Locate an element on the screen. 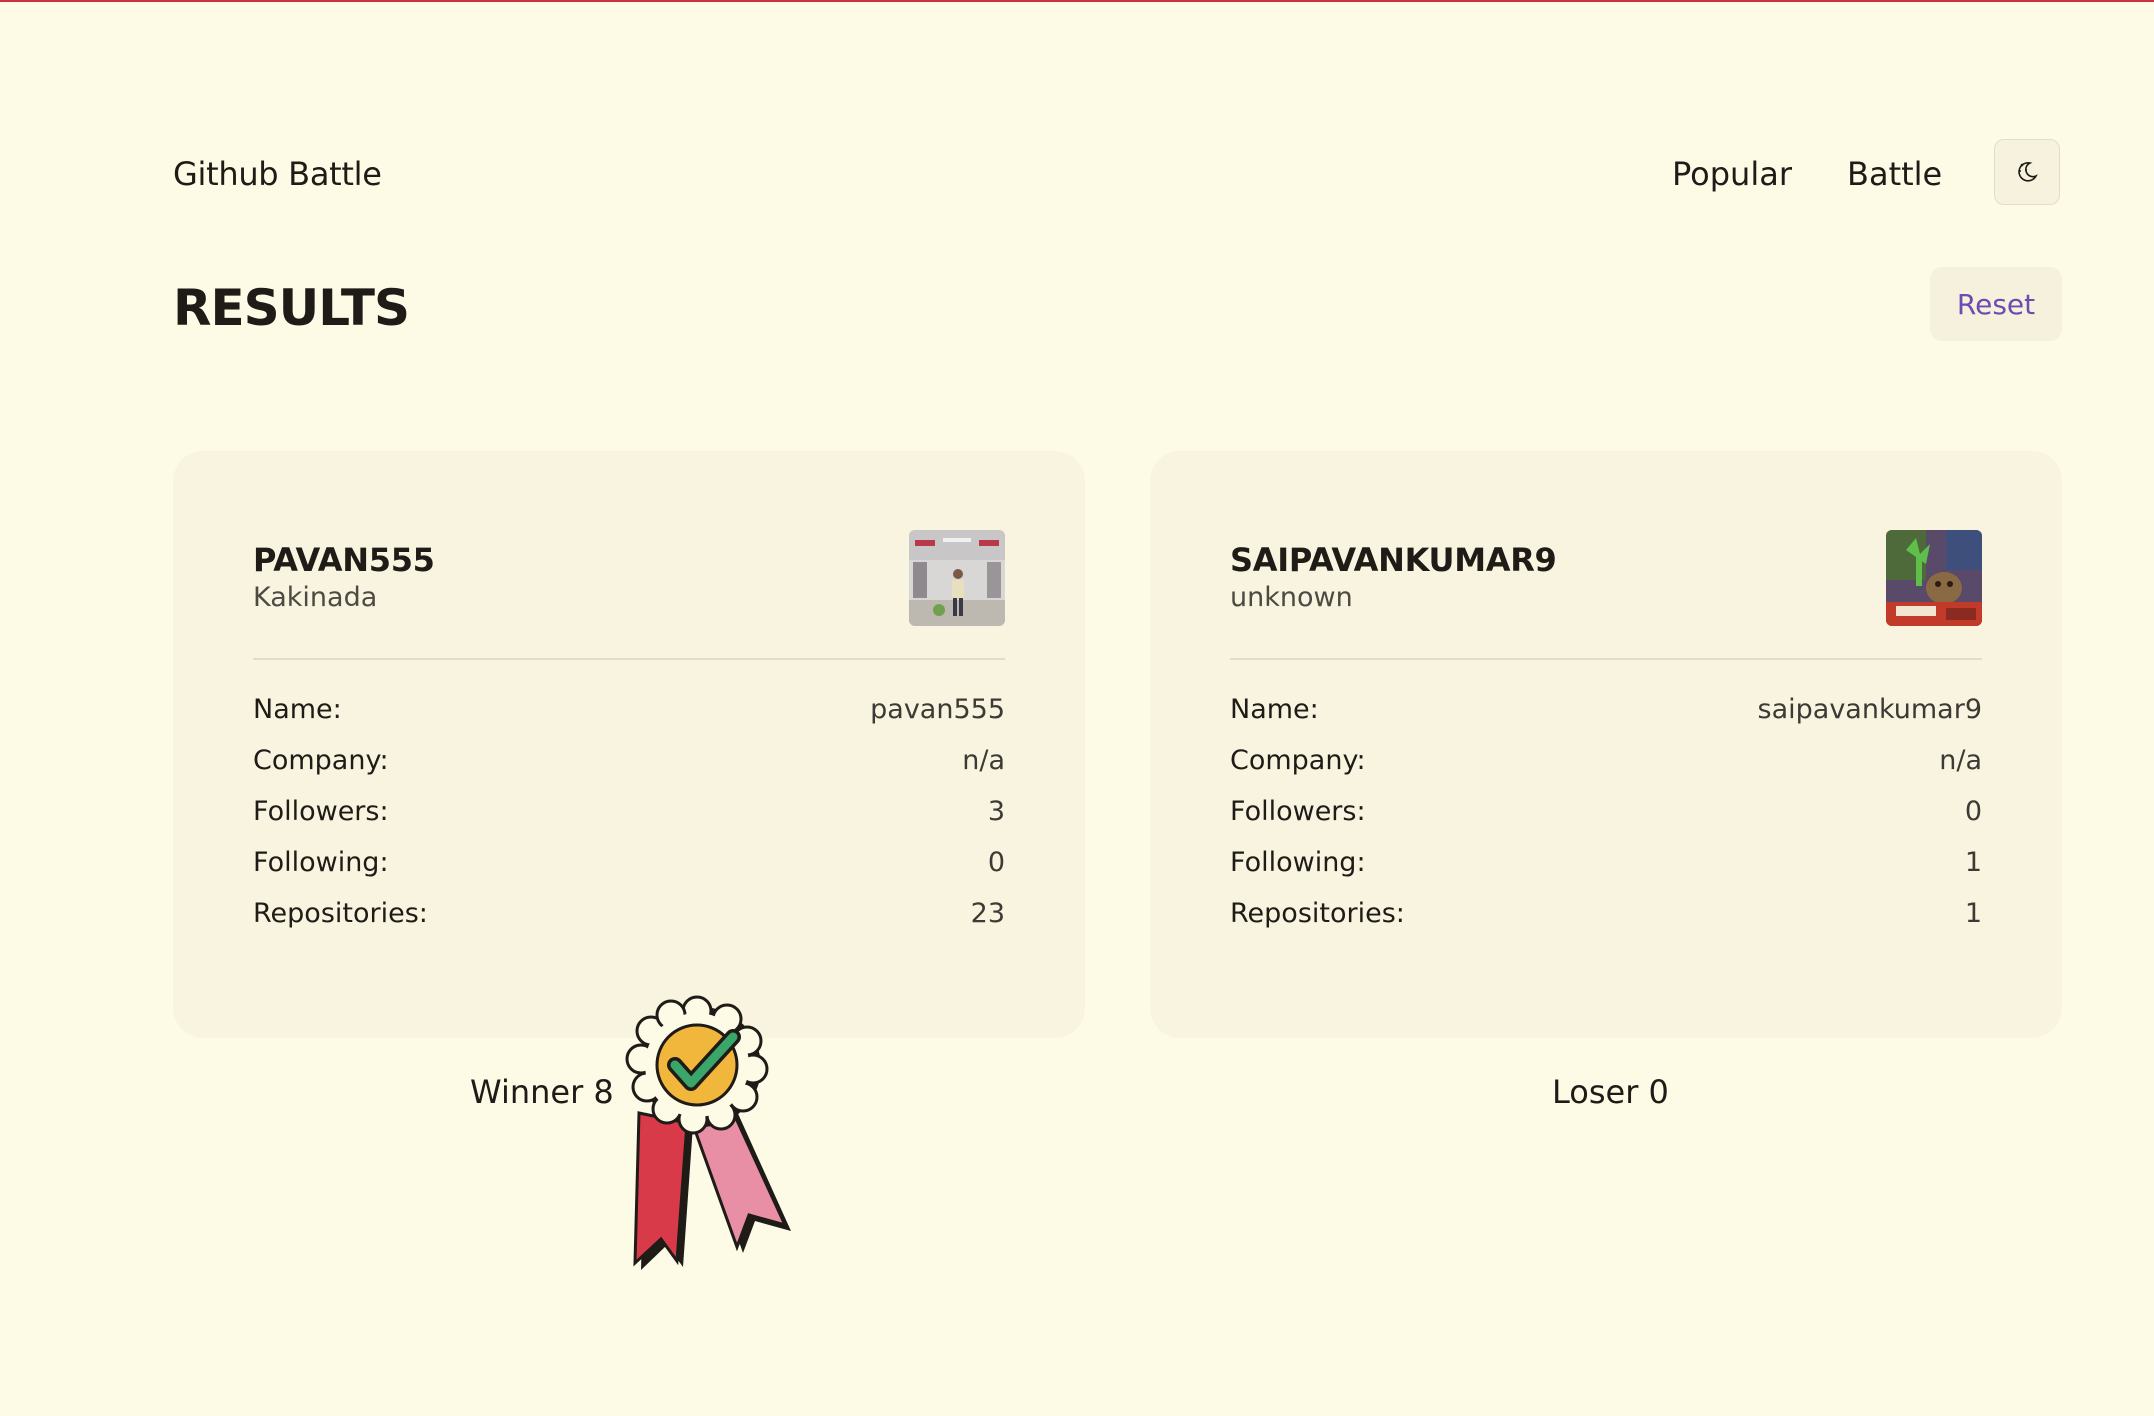  stat-row-name: Name: saipavankumar9 is located at coordinates (1606, 710).